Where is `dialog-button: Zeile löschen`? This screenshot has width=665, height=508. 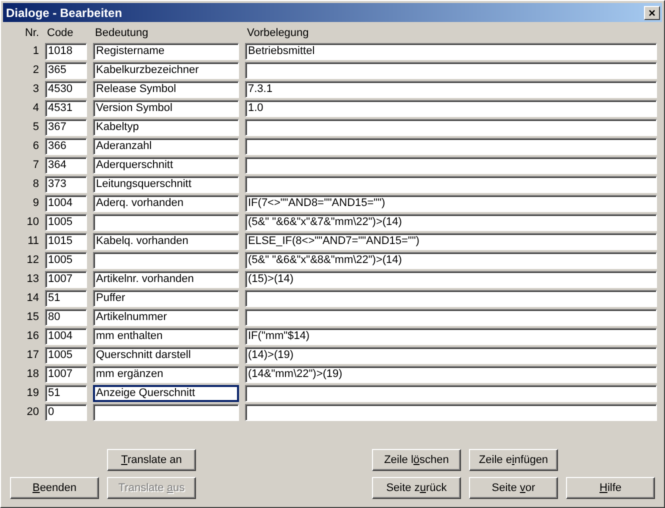
dialog-button: Zeile löschen is located at coordinates (416, 460).